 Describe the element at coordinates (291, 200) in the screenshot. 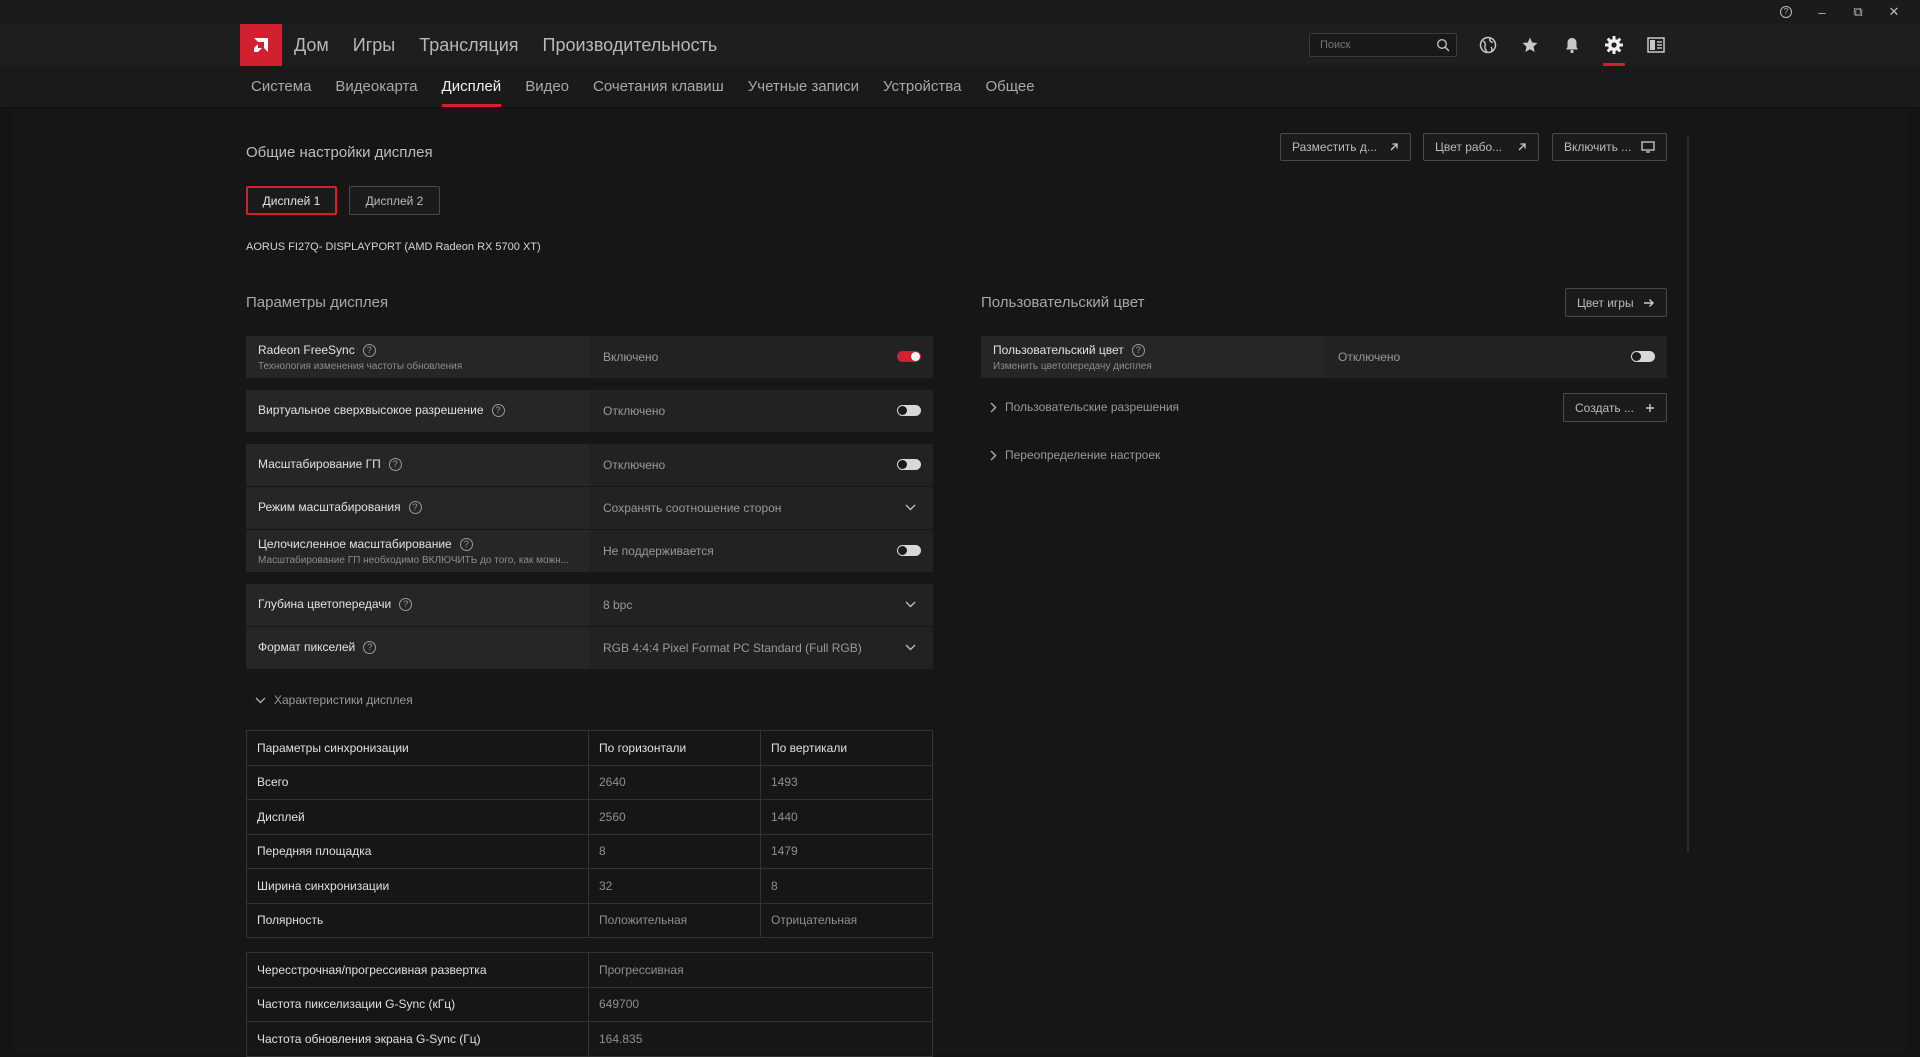

I see `display-1-tab: Дисплей 1` at that location.